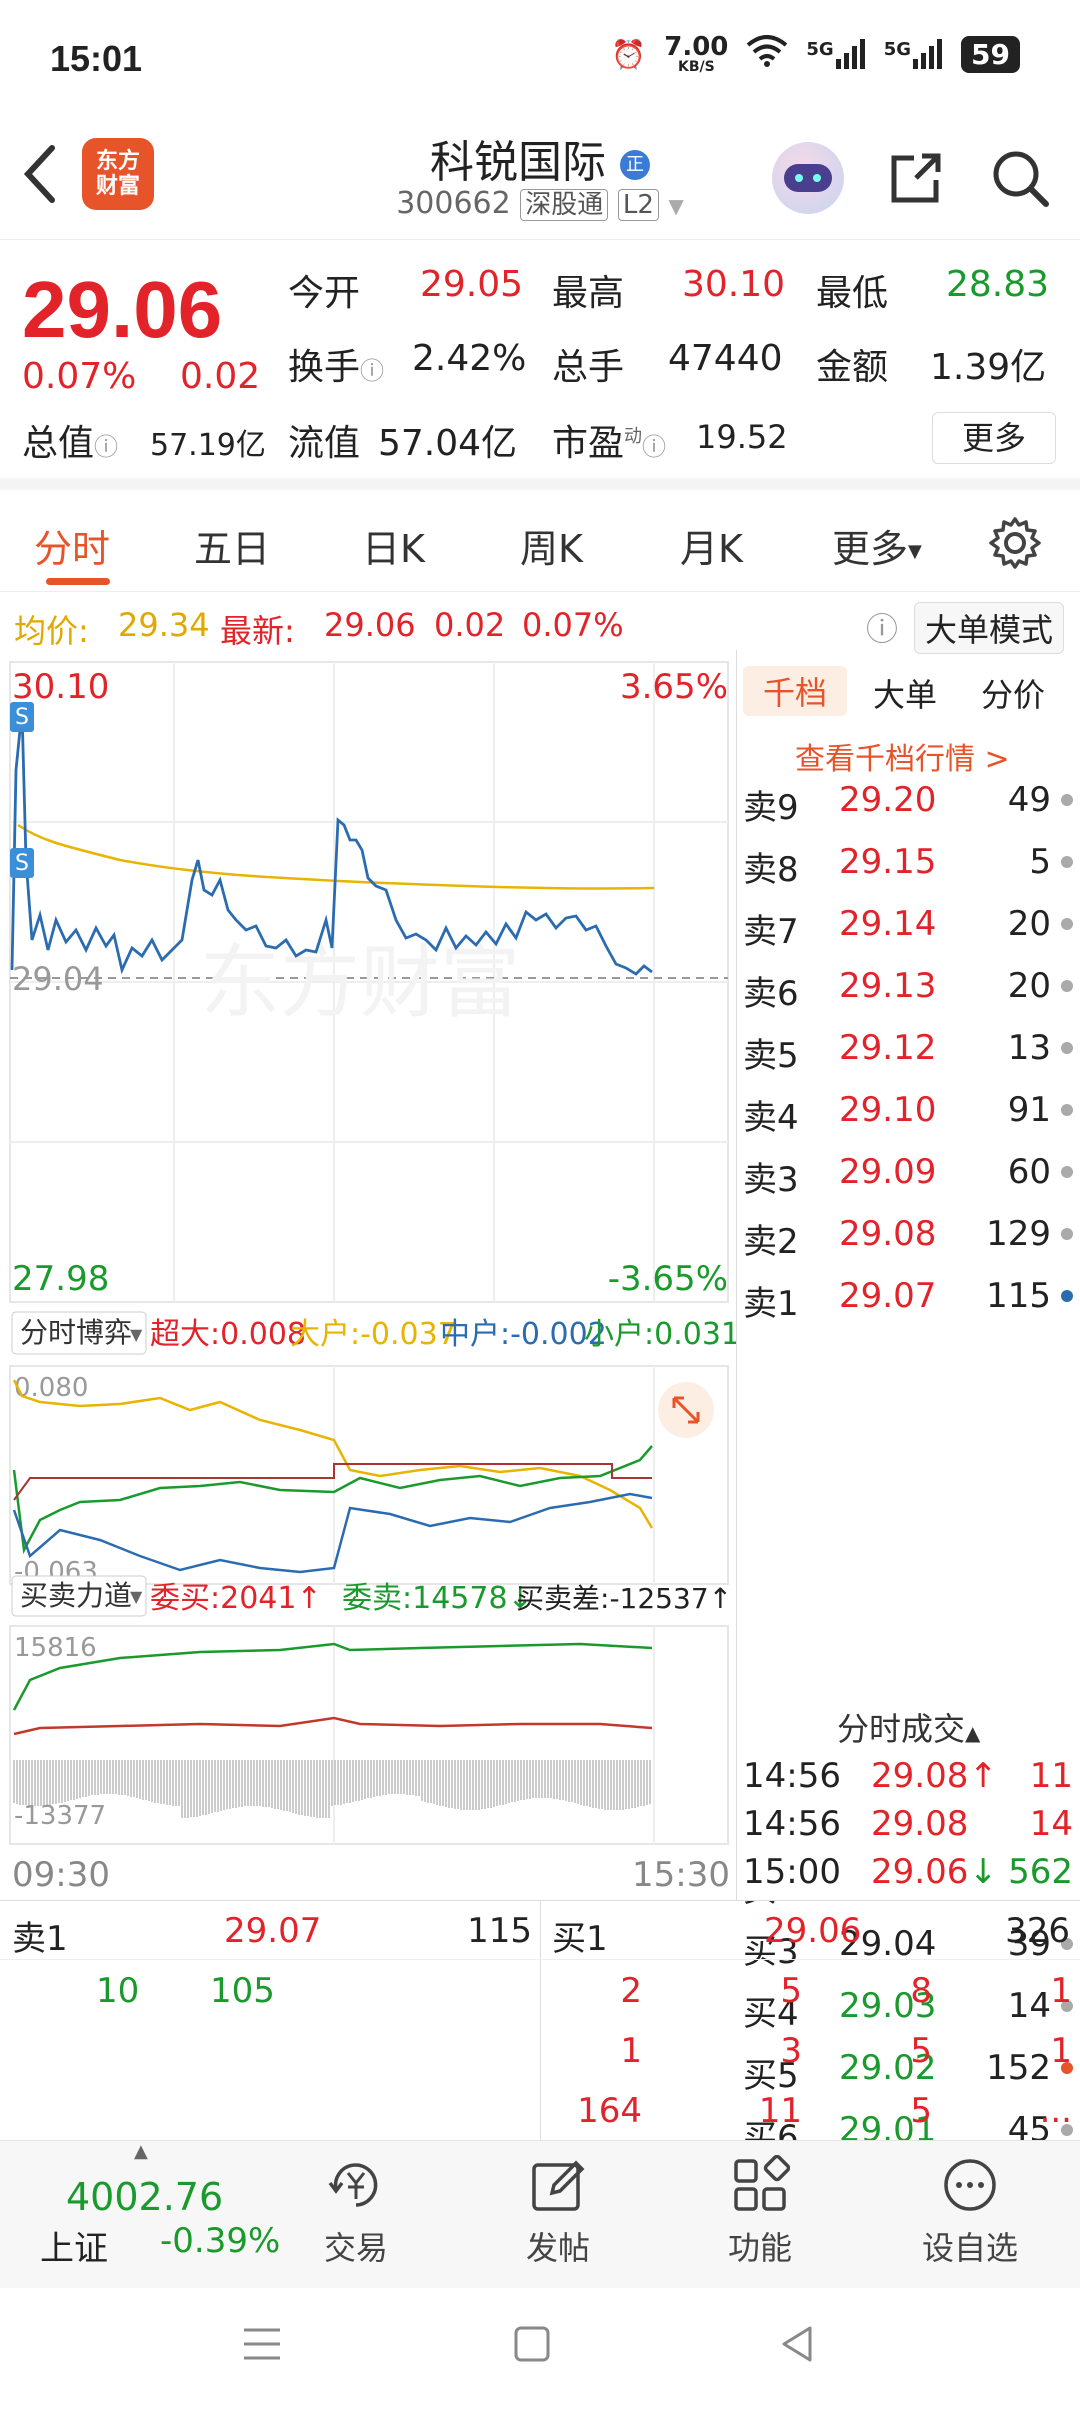 This screenshot has width=1080, height=2412. What do you see at coordinates (877, 545) in the screenshot?
I see `tab-more: 更多▼` at bounding box center [877, 545].